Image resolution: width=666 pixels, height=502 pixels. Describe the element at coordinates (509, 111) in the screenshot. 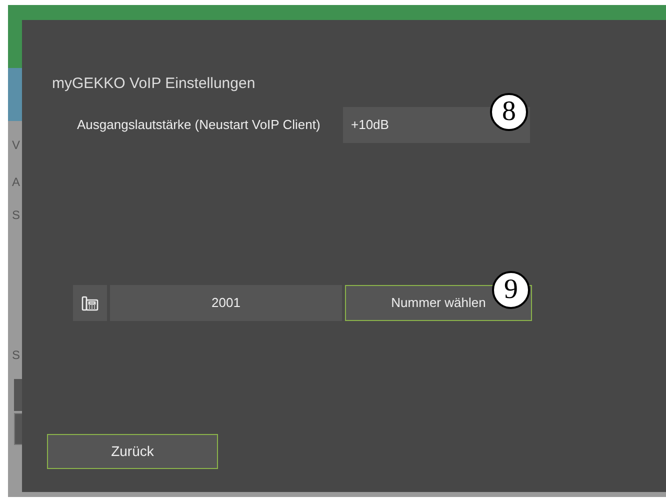

I see `callout-tooltip: 8` at that location.